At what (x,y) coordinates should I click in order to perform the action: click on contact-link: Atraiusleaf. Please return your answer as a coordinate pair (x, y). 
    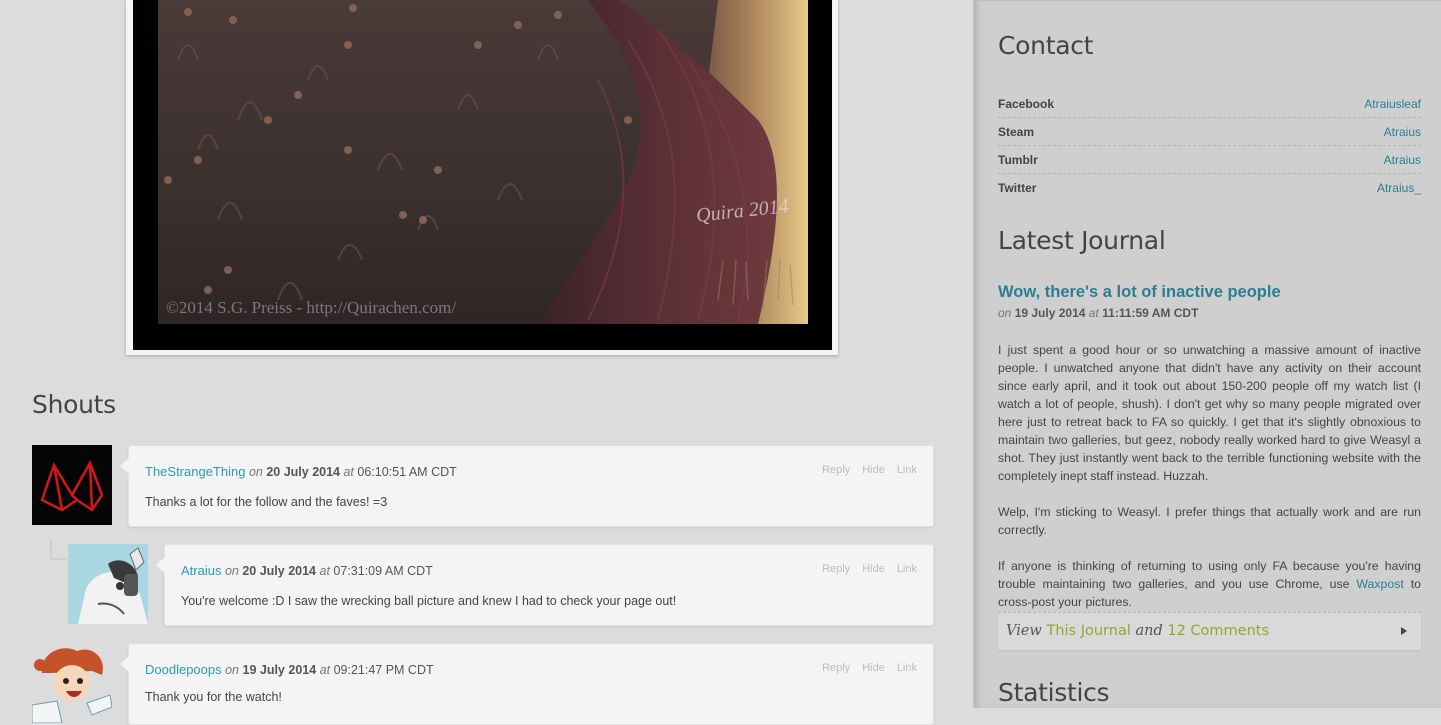
    Looking at the image, I should click on (1392, 104).